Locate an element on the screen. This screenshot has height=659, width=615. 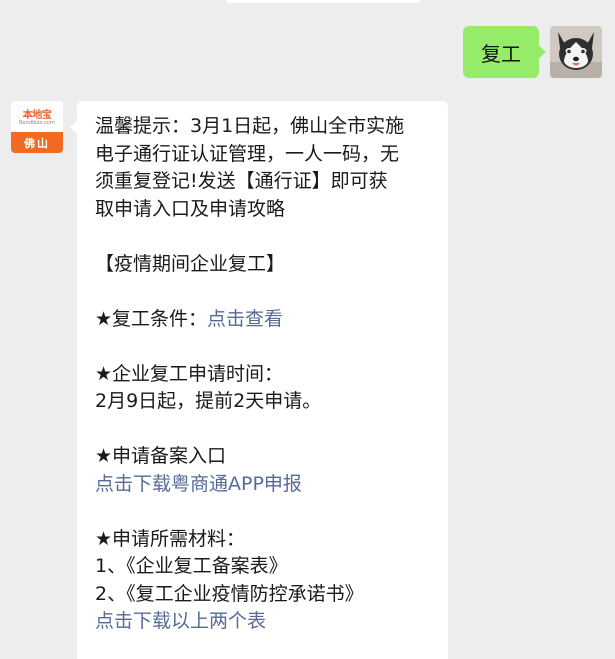
husky-dog-icon is located at coordinates (576, 52).